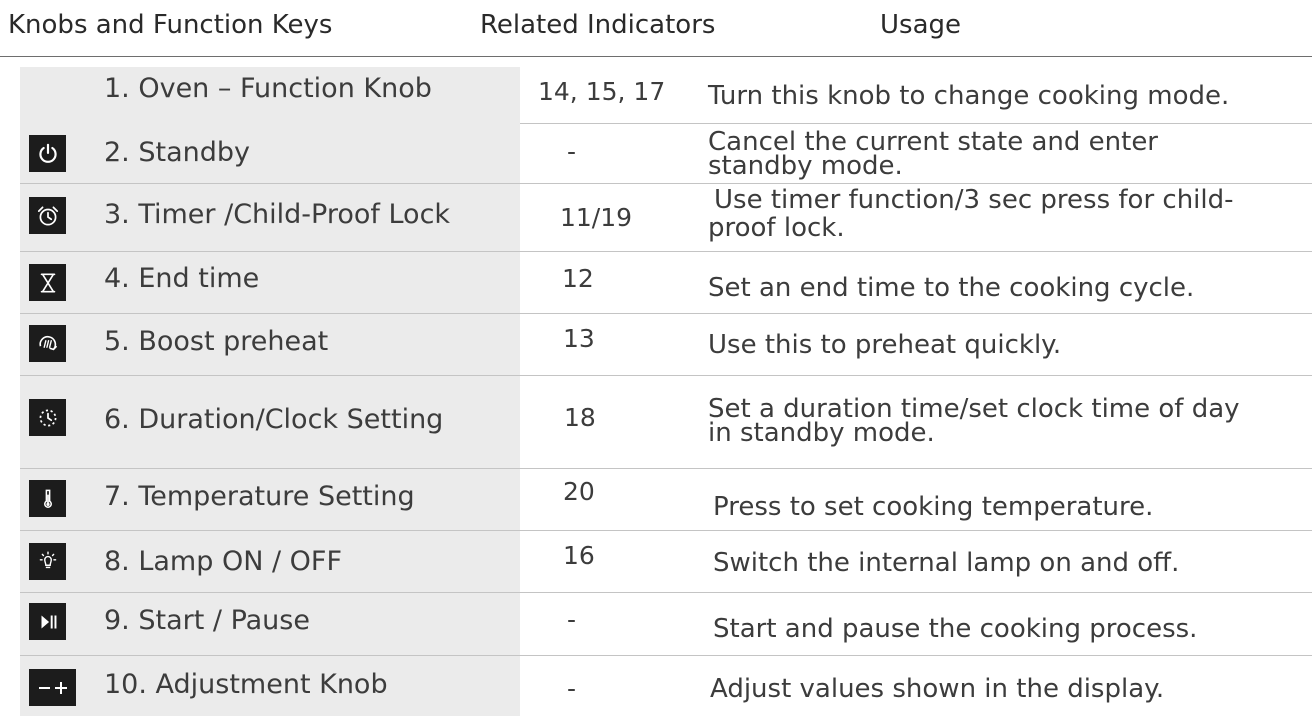 This screenshot has height=716, width=1312. I want to click on header-usage: Usage, so click(921, 25).